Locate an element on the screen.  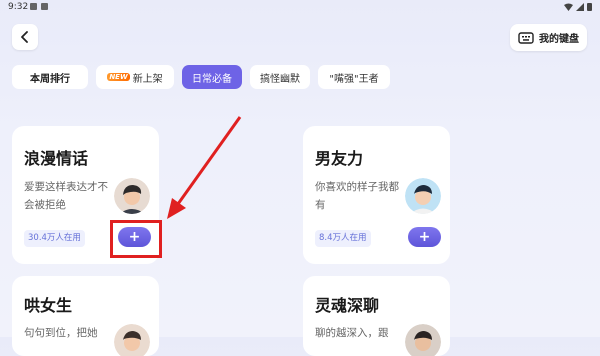
annotation-arrow is located at coordinates (204, 167).